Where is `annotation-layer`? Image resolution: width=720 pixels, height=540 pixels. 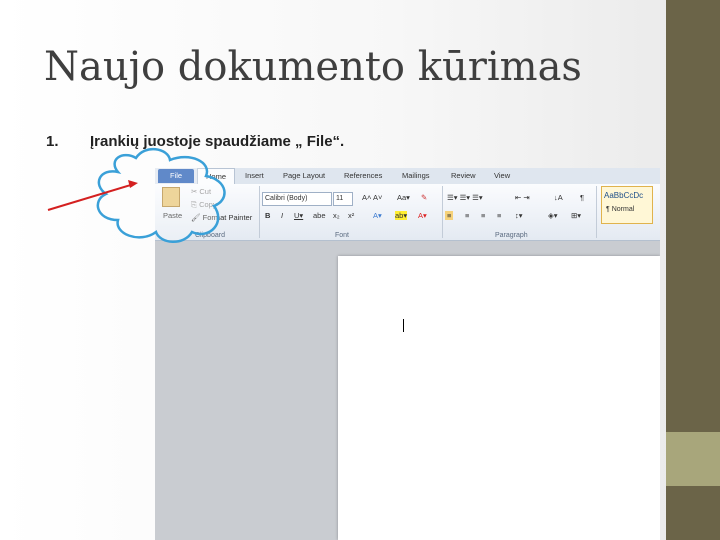 annotation-layer is located at coordinates (136, 195).